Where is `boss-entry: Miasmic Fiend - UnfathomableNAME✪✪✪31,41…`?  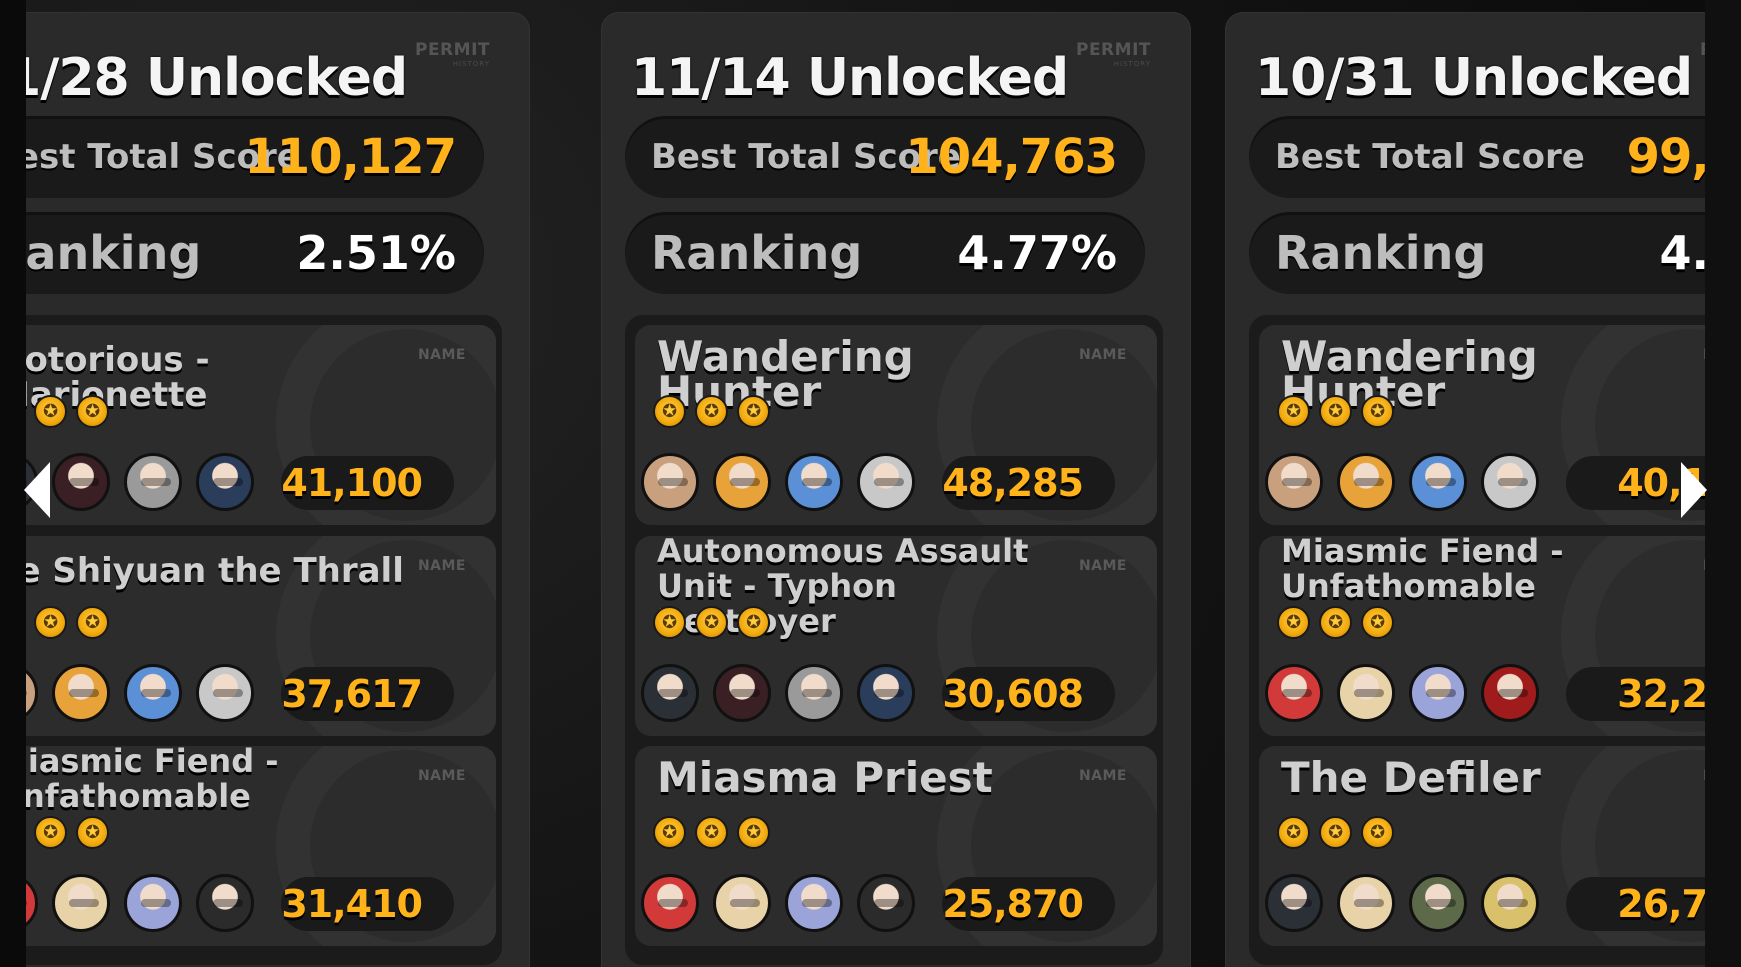 boss-entry: Miasmic Fiend - UnfathomableNAME✪✪✪31,41… is located at coordinates (261, 846).